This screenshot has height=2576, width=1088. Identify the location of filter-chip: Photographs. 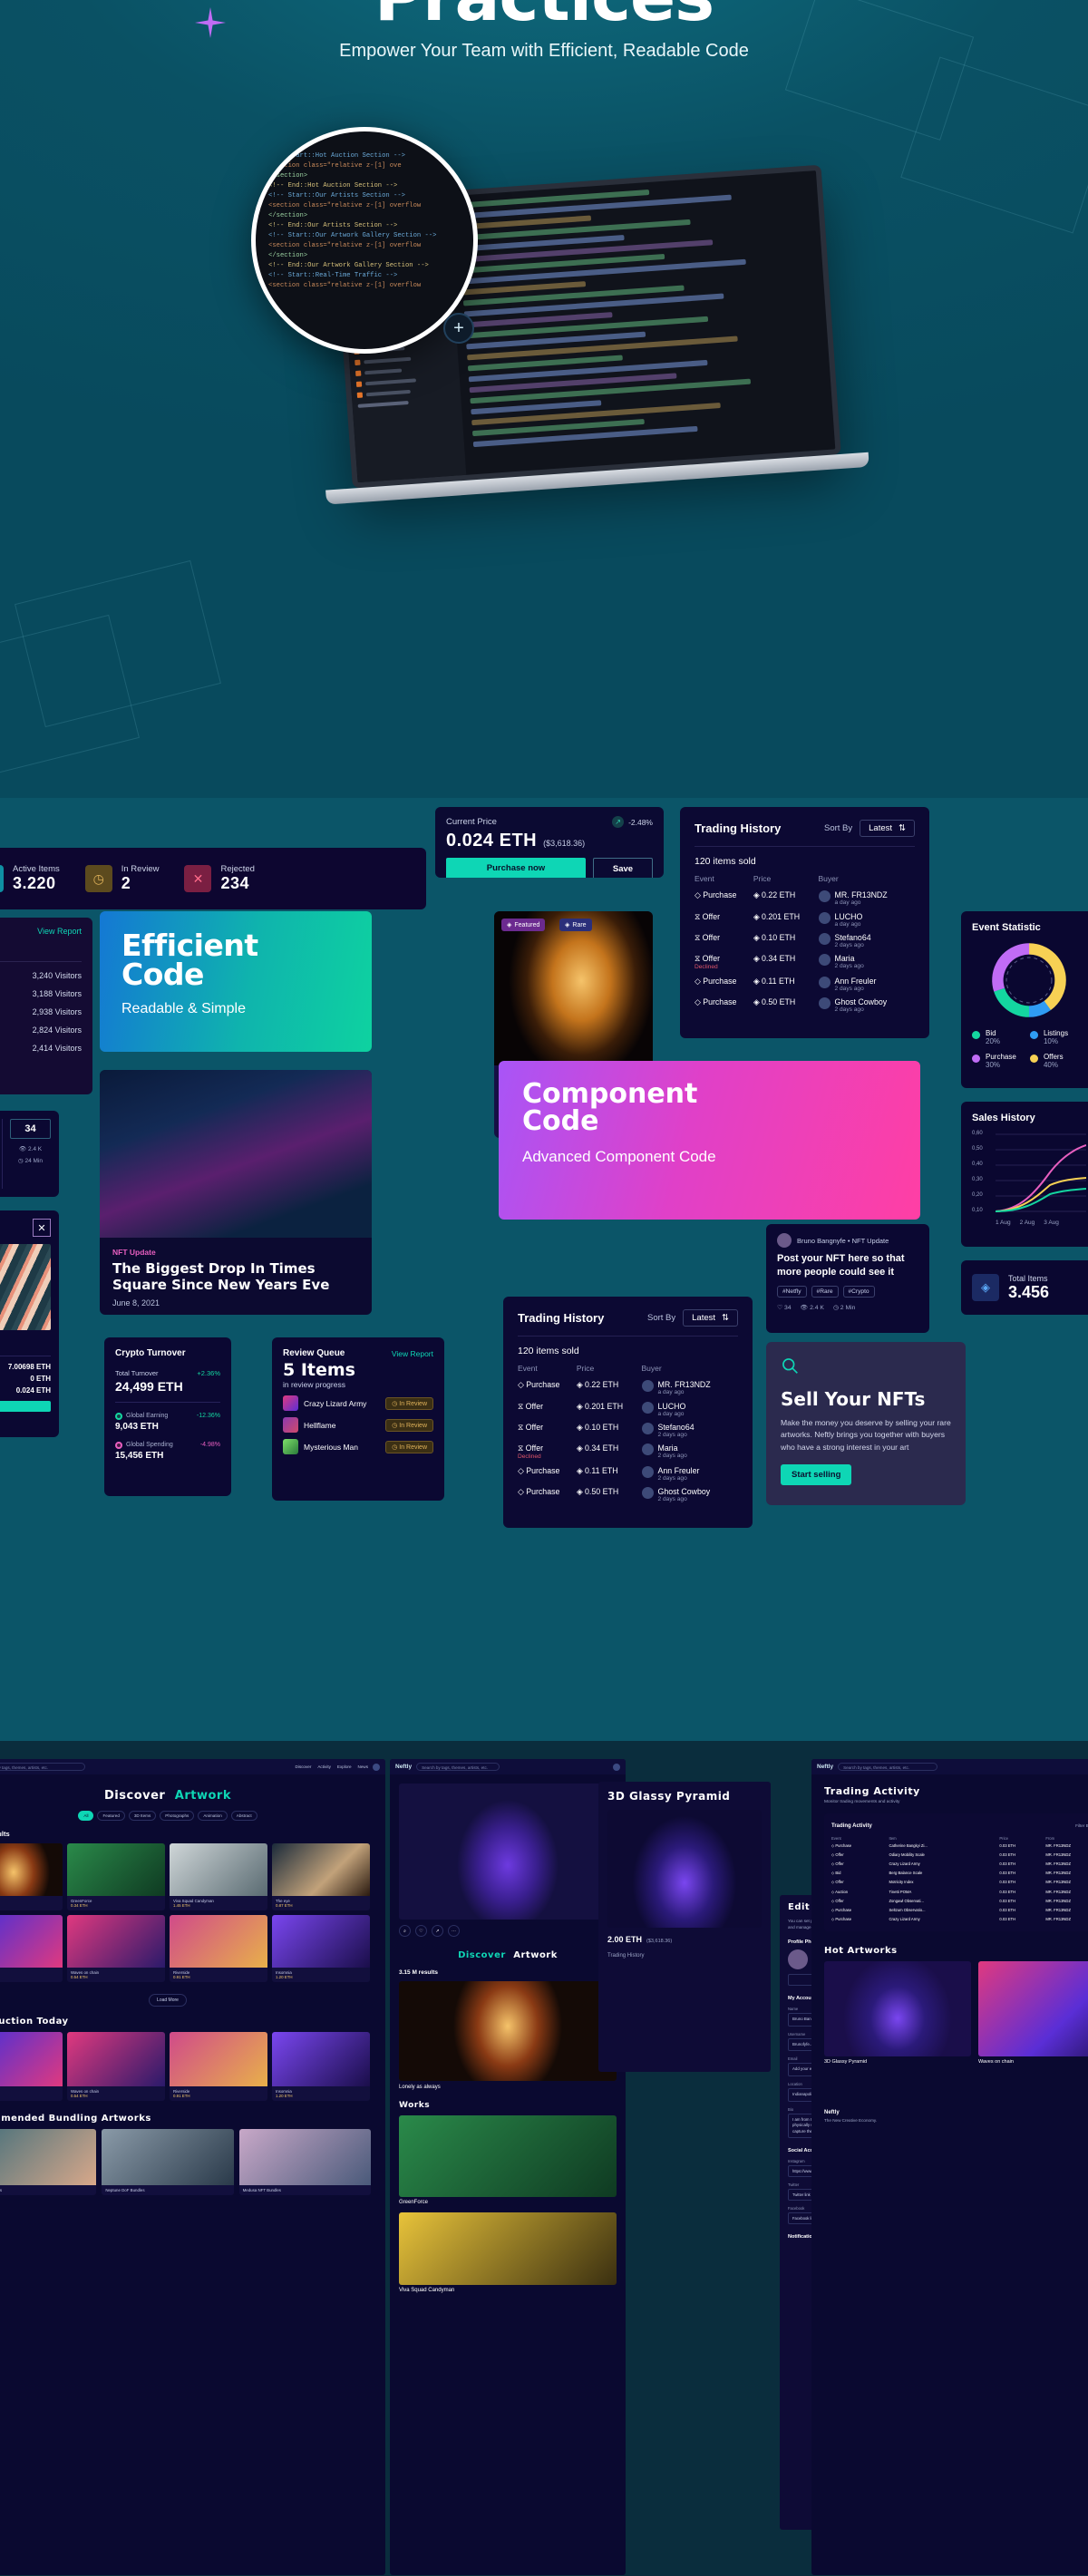
(177, 1816).